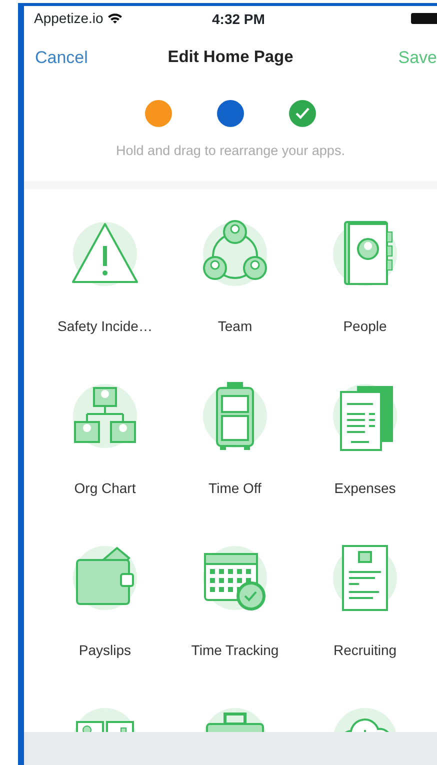 This screenshot has width=437, height=765. What do you see at coordinates (115, 18) in the screenshot?
I see `wifi-icon` at bounding box center [115, 18].